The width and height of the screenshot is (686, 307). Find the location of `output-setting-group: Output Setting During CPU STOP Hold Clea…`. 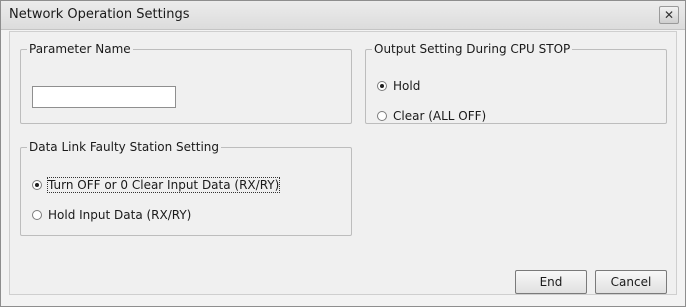

output-setting-group: Output Setting During CPU STOP Hold Clea… is located at coordinates (516, 83).